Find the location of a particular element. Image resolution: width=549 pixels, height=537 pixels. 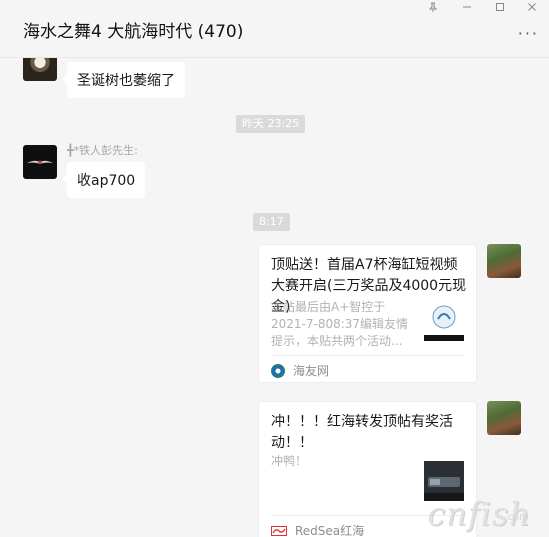

message-bubble: 圣诞树也萎缩了 is located at coordinates (123, 80).